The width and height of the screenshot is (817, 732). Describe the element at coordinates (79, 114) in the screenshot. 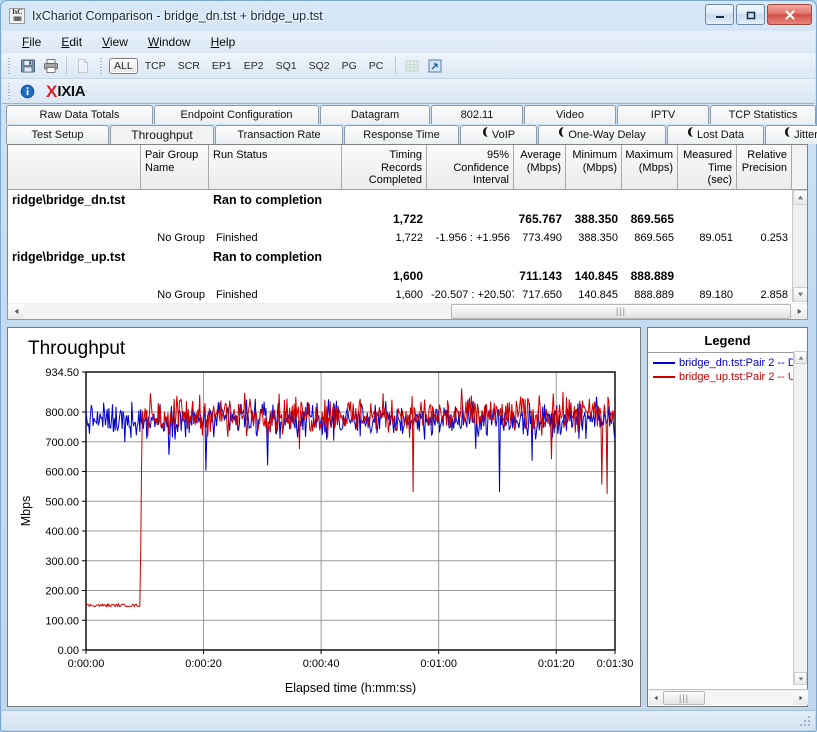

I see `tab-raw-data-totals: Raw Data Totals` at that location.